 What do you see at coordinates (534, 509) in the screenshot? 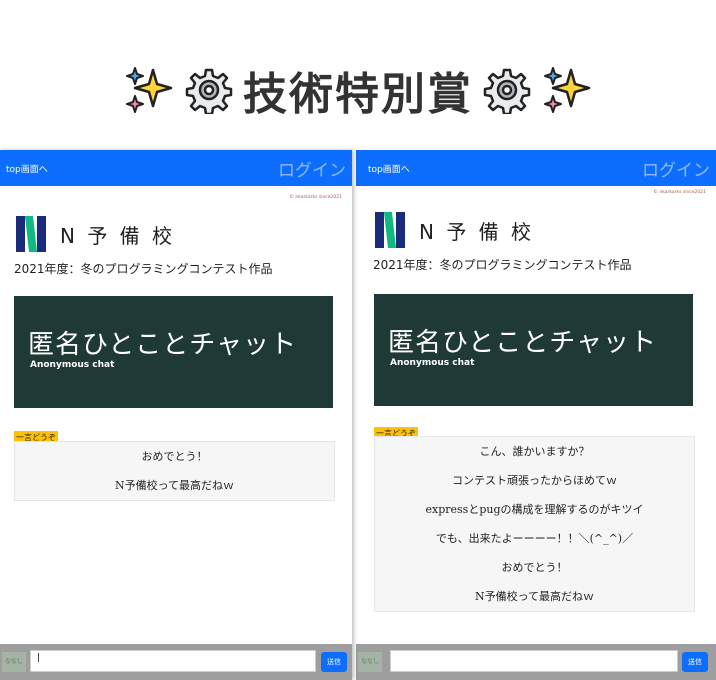
I see `message-item: expressとpugの構成を理解するのがキツイ` at bounding box center [534, 509].